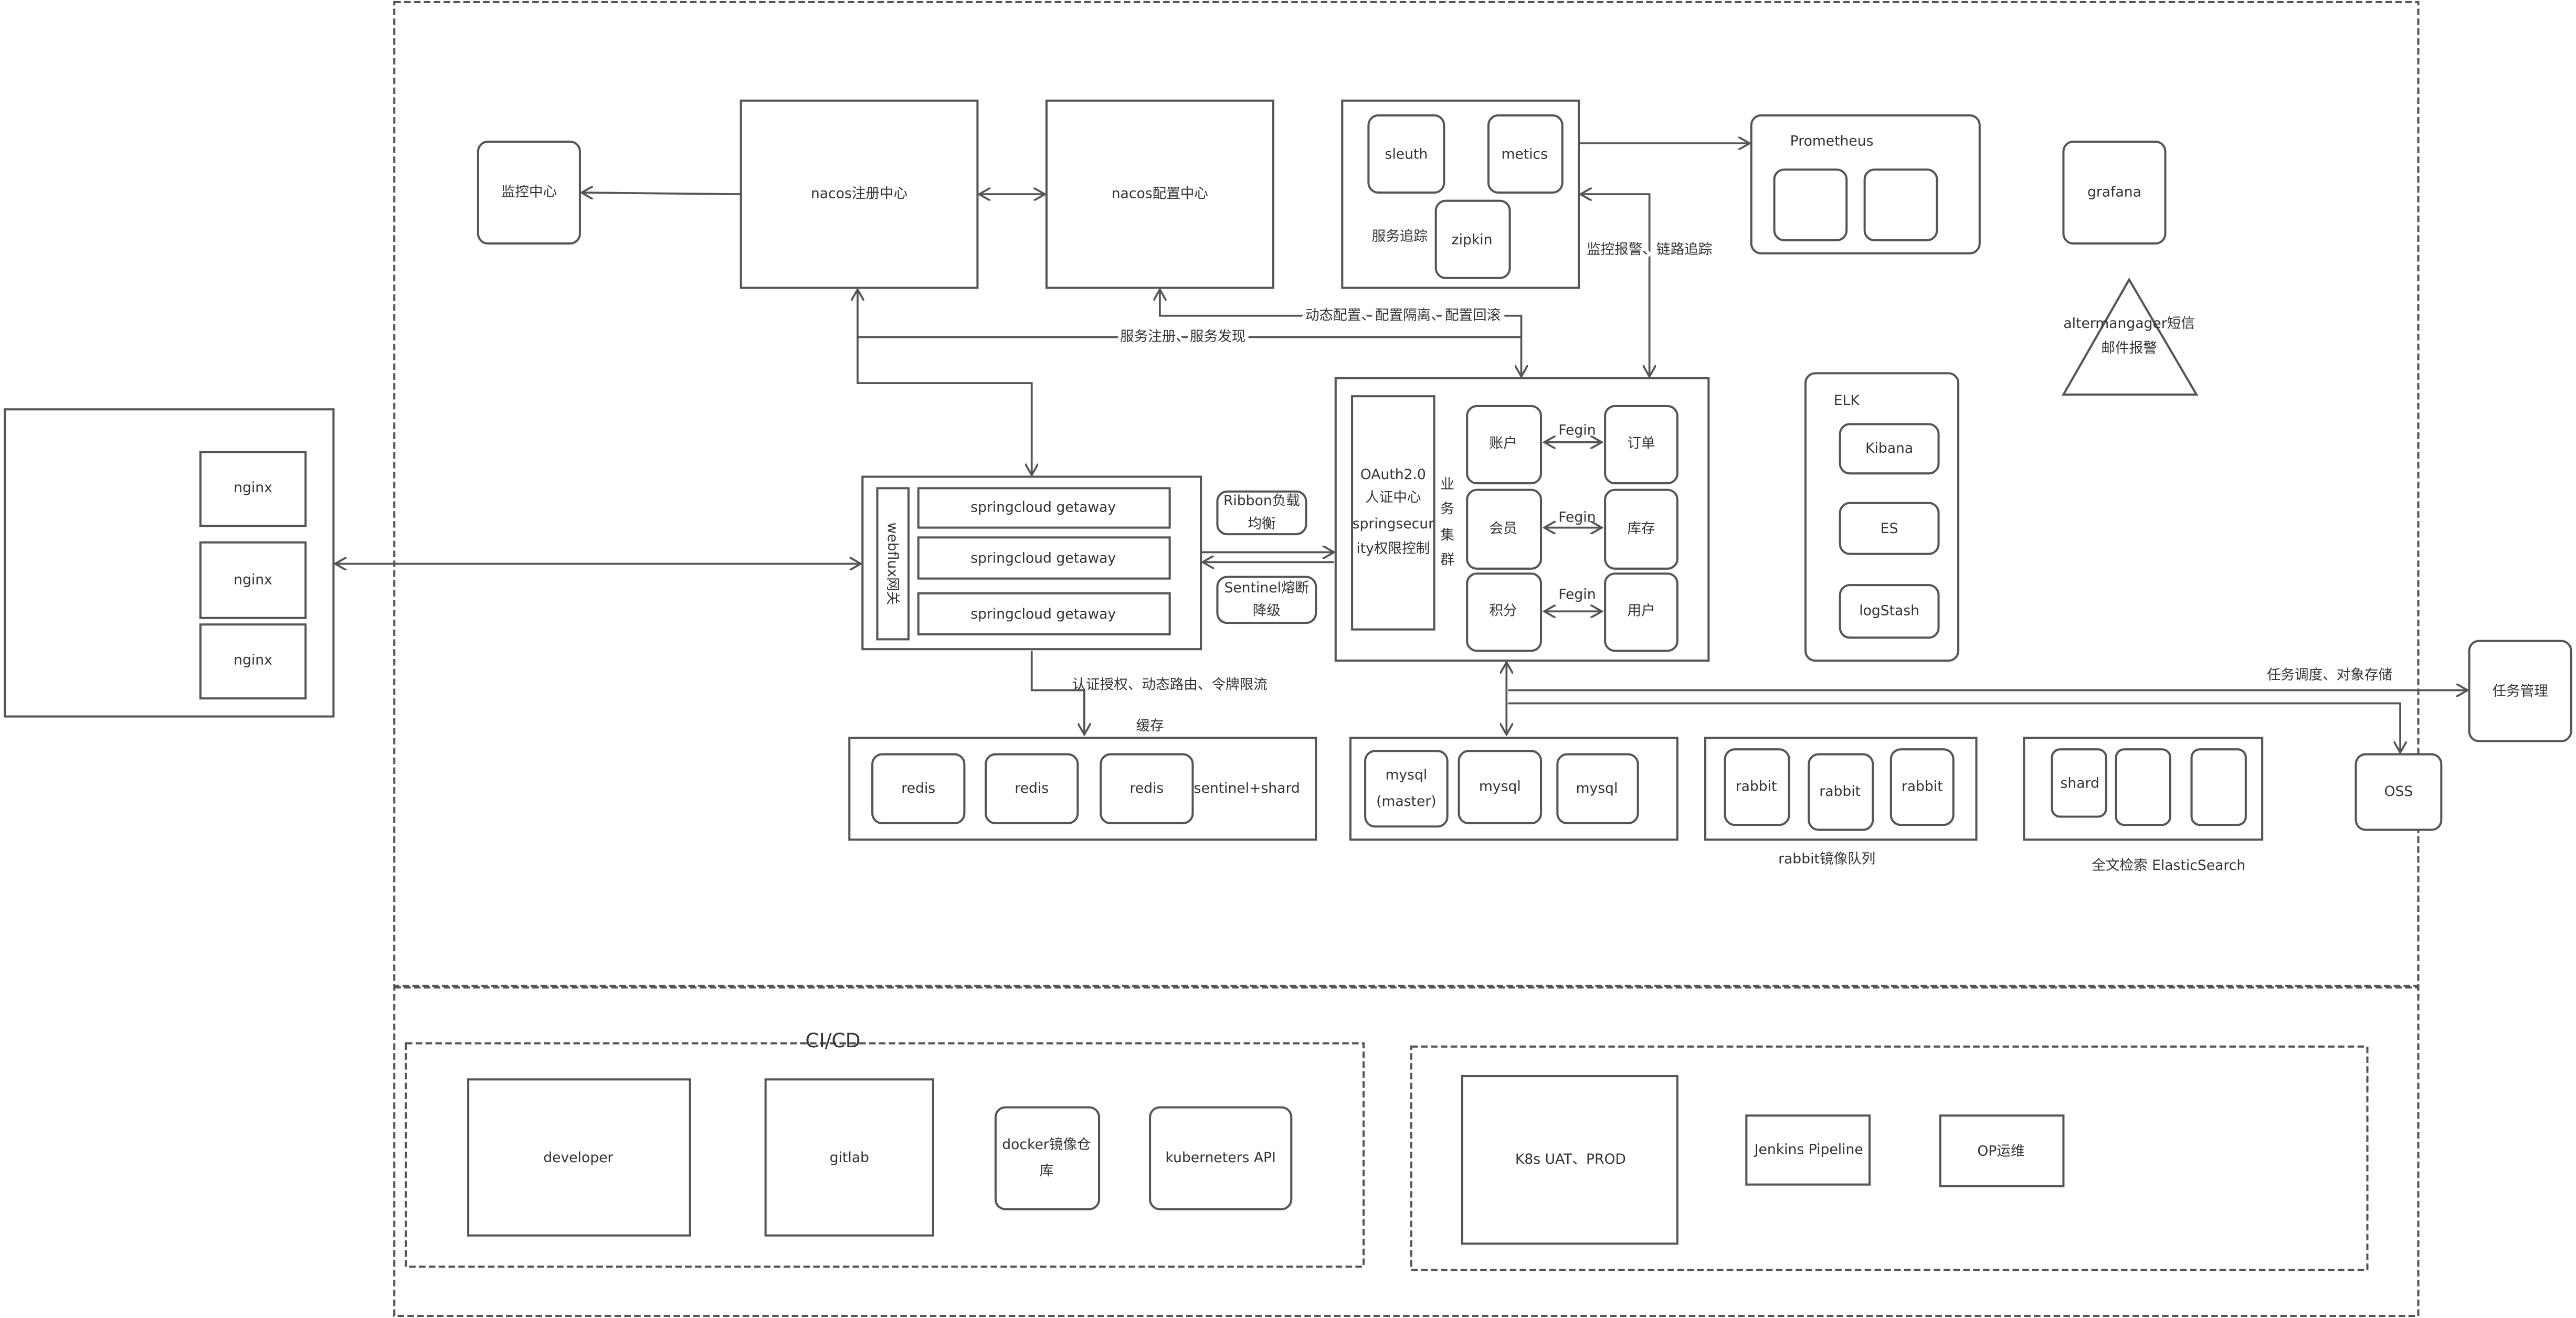 The height and width of the screenshot is (1318, 2576). What do you see at coordinates (1220, 1158) in the screenshot?
I see `k8s-api-label: kuberneters API` at bounding box center [1220, 1158].